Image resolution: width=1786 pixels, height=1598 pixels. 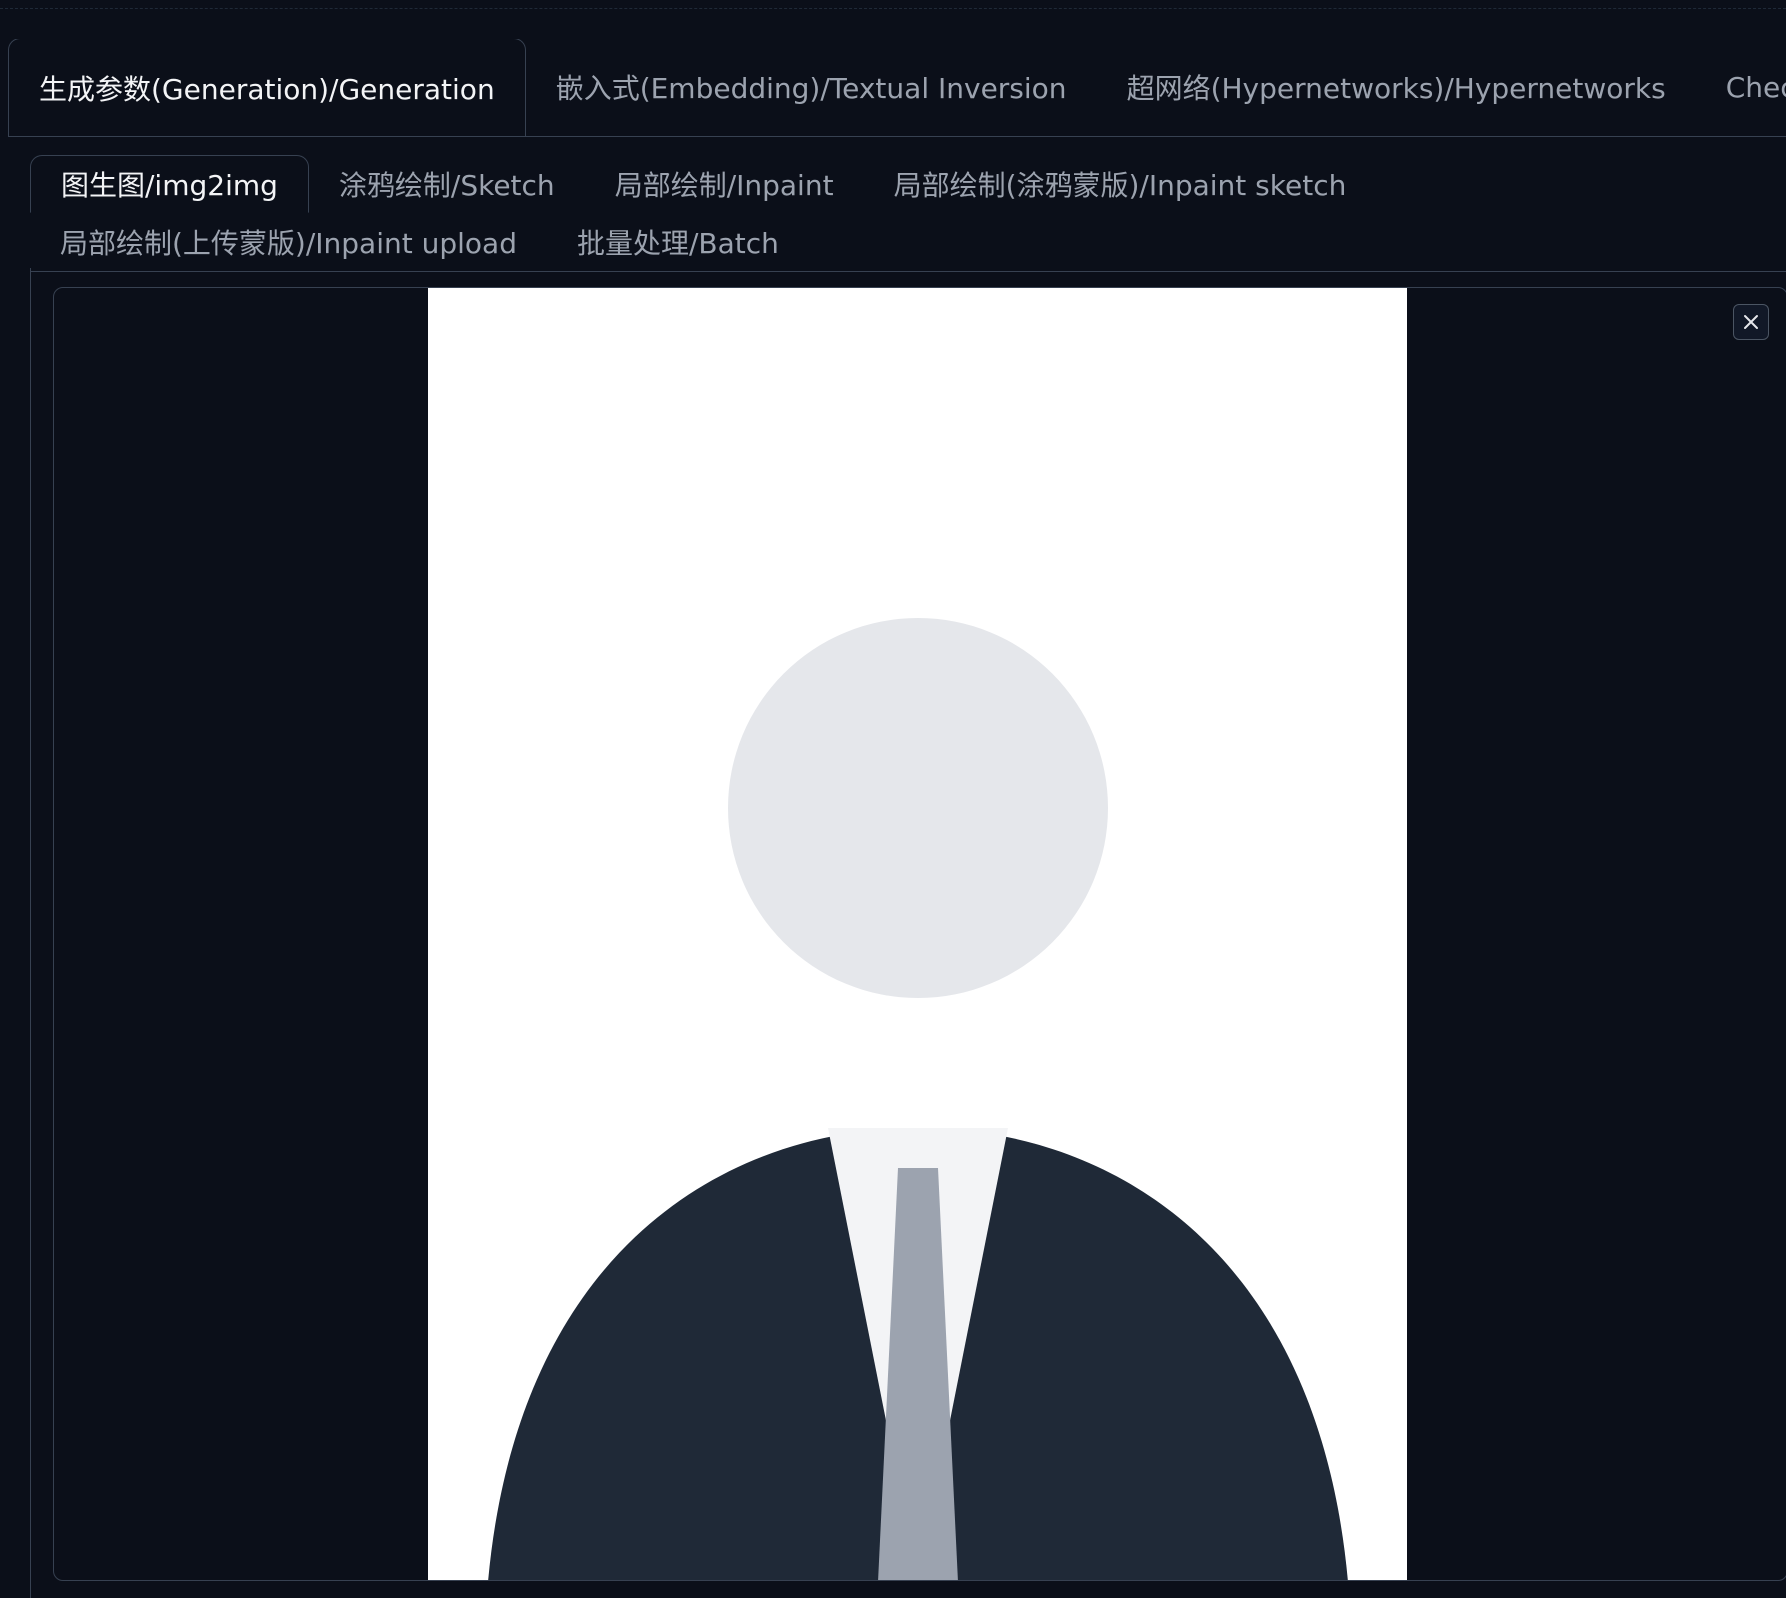 What do you see at coordinates (678, 242) in the screenshot?
I see `tab-batch: 批量处理/Batch` at bounding box center [678, 242].